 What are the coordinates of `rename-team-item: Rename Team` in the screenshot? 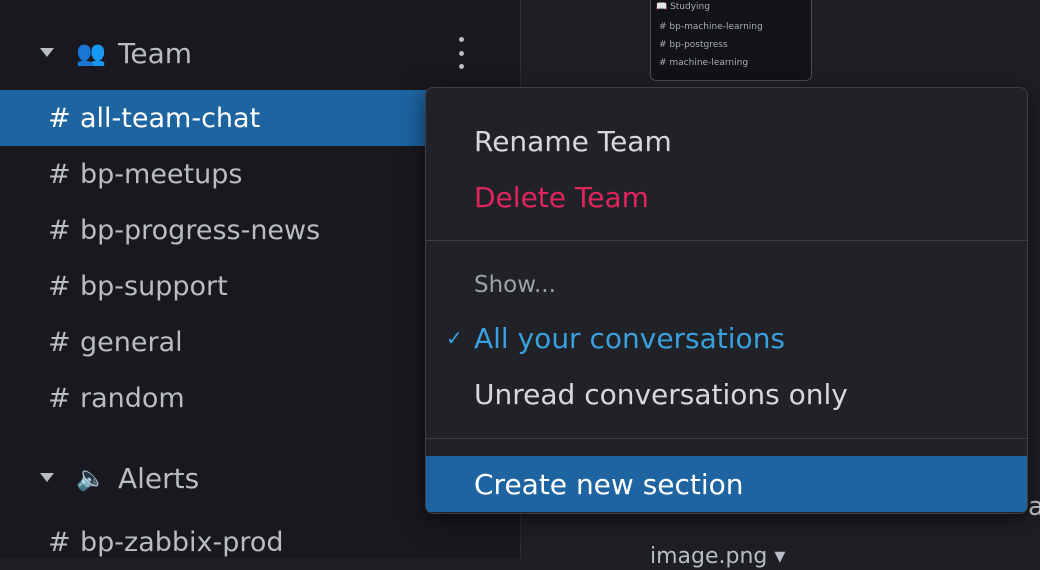 It's located at (726, 141).